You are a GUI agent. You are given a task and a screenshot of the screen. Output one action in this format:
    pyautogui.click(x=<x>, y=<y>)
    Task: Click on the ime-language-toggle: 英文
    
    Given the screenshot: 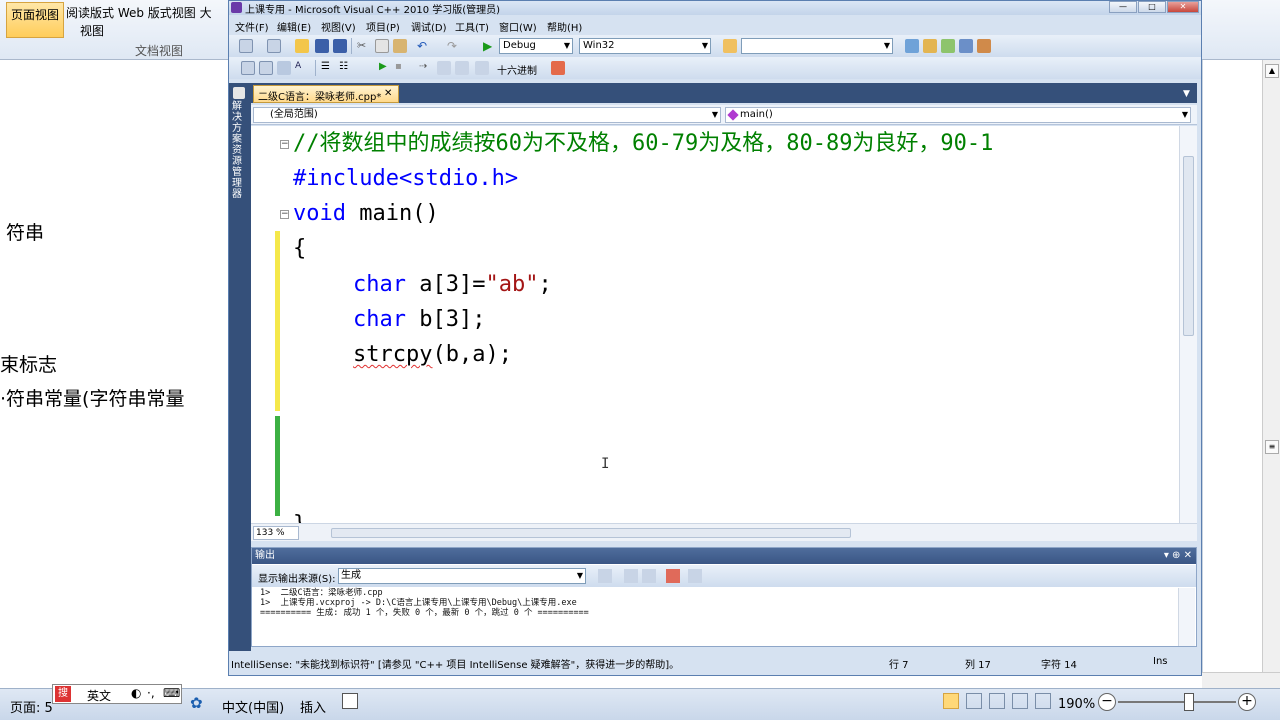 What is the action you would take?
    pyautogui.click(x=99, y=695)
    